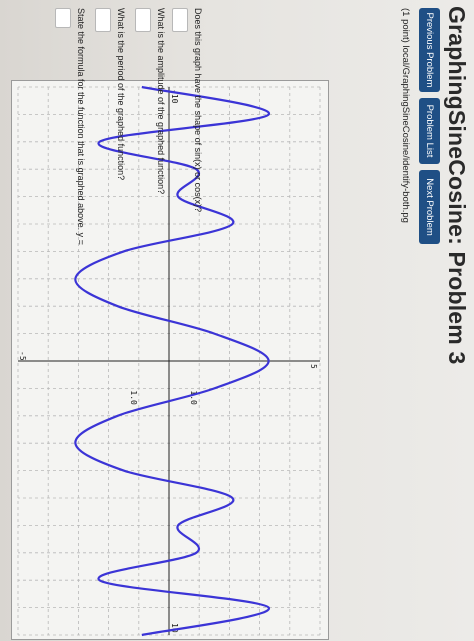  Describe the element at coordinates (429, 50) in the screenshot. I see `previous-problem-button: Previous Problem` at that location.